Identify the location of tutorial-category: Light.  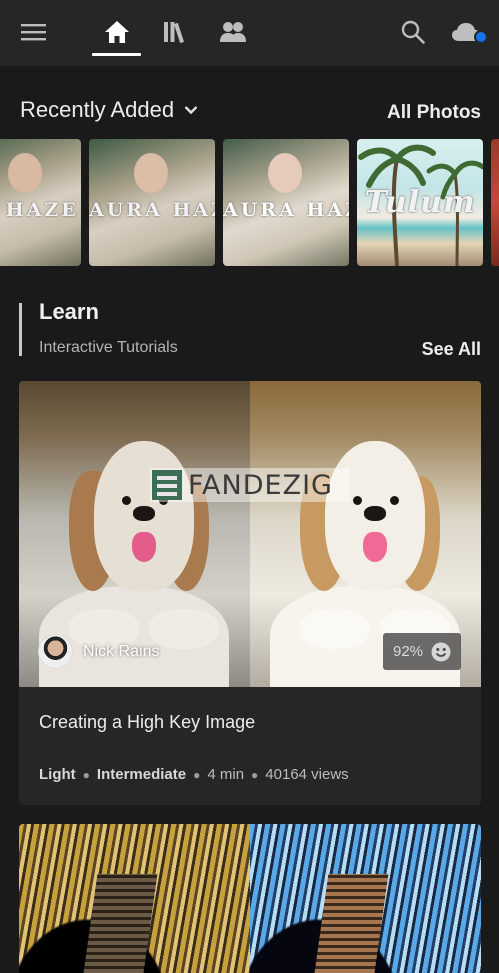
(57, 774).